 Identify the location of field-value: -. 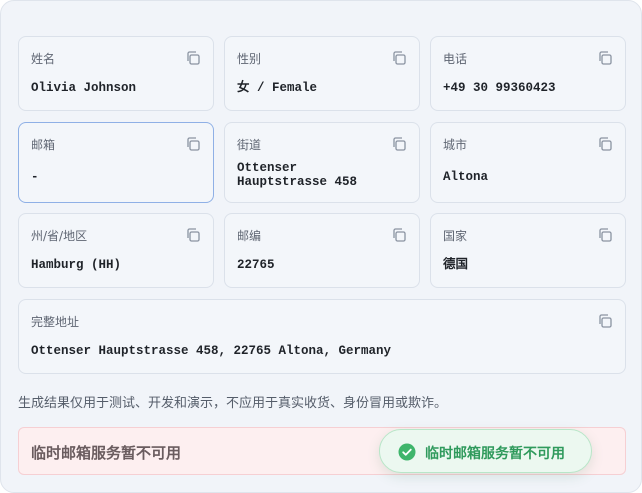
(35, 177).